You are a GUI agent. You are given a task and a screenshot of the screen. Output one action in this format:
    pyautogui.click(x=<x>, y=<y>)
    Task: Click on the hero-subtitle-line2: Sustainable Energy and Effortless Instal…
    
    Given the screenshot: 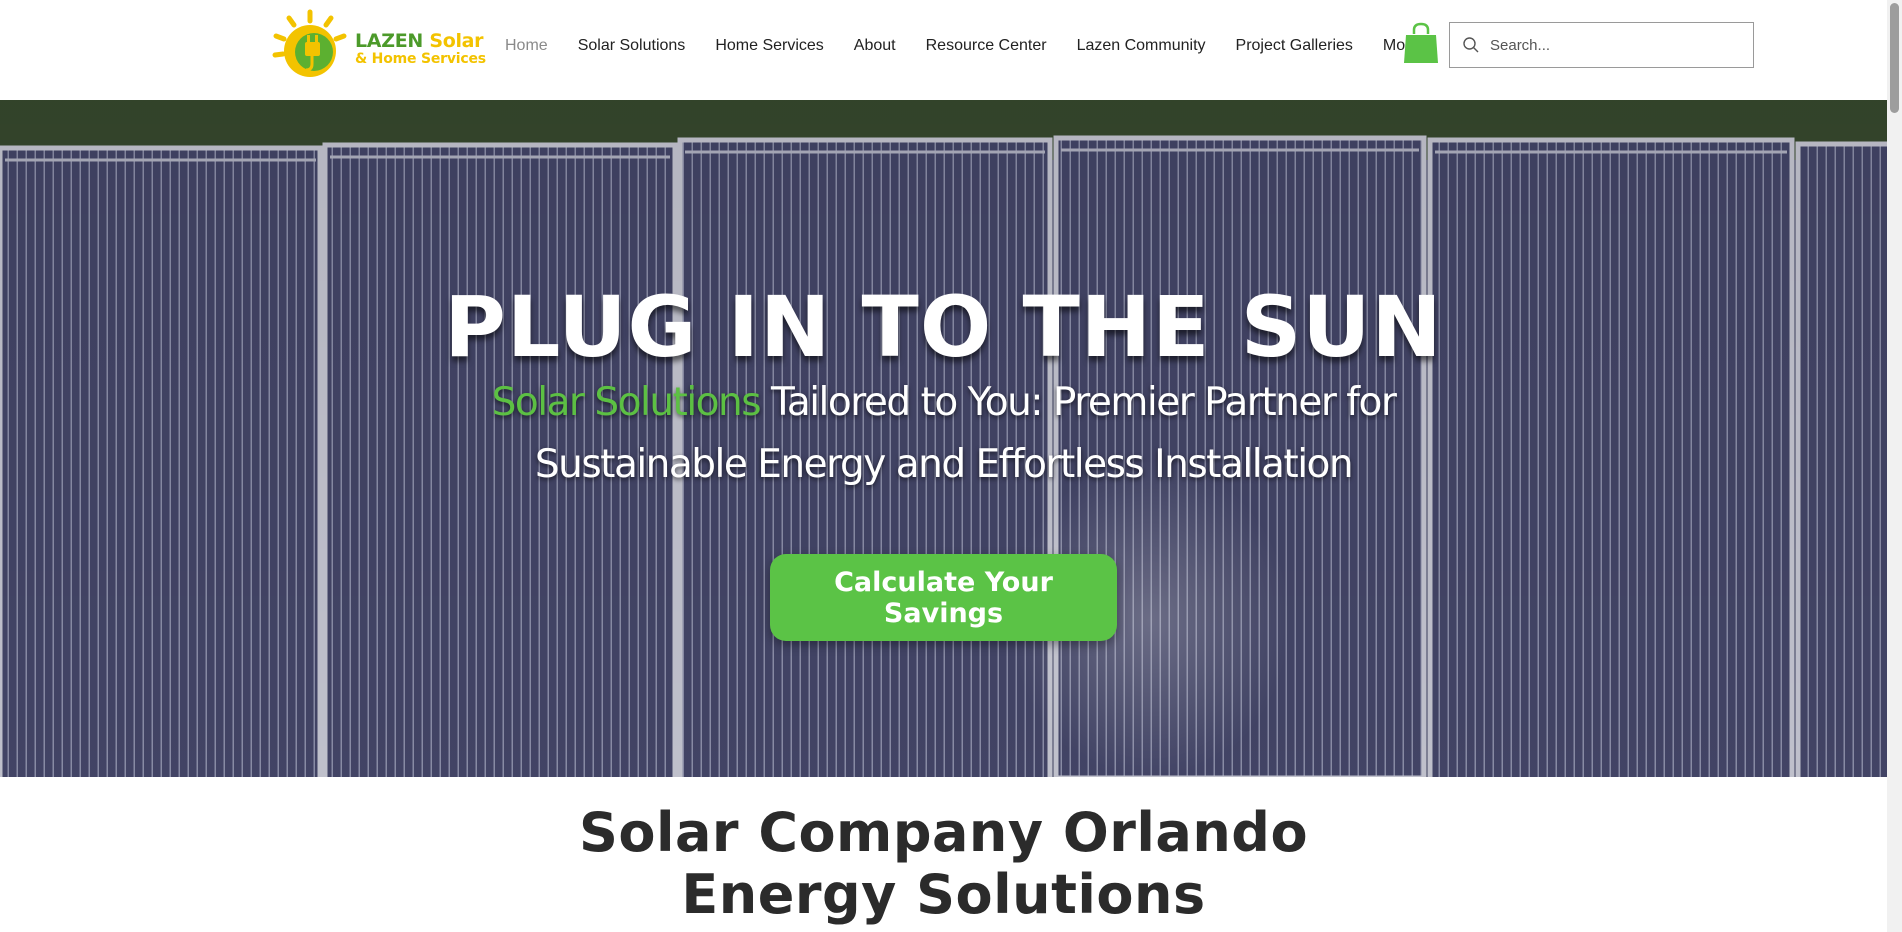 What is the action you would take?
    pyautogui.click(x=944, y=464)
    